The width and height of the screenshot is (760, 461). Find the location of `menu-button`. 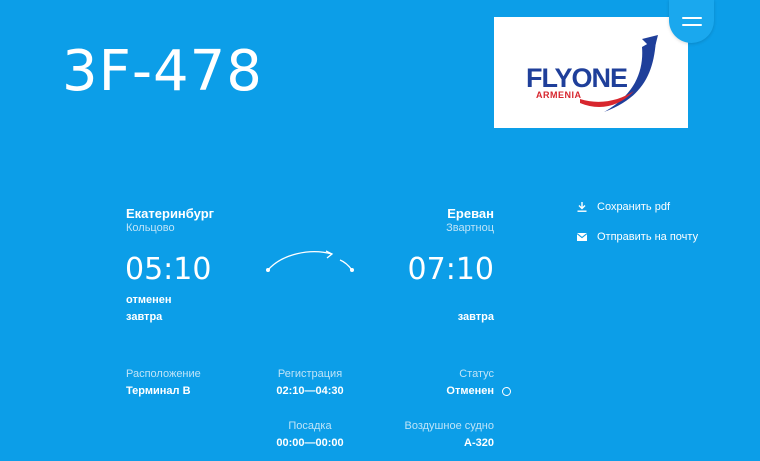

menu-button is located at coordinates (691, 21).